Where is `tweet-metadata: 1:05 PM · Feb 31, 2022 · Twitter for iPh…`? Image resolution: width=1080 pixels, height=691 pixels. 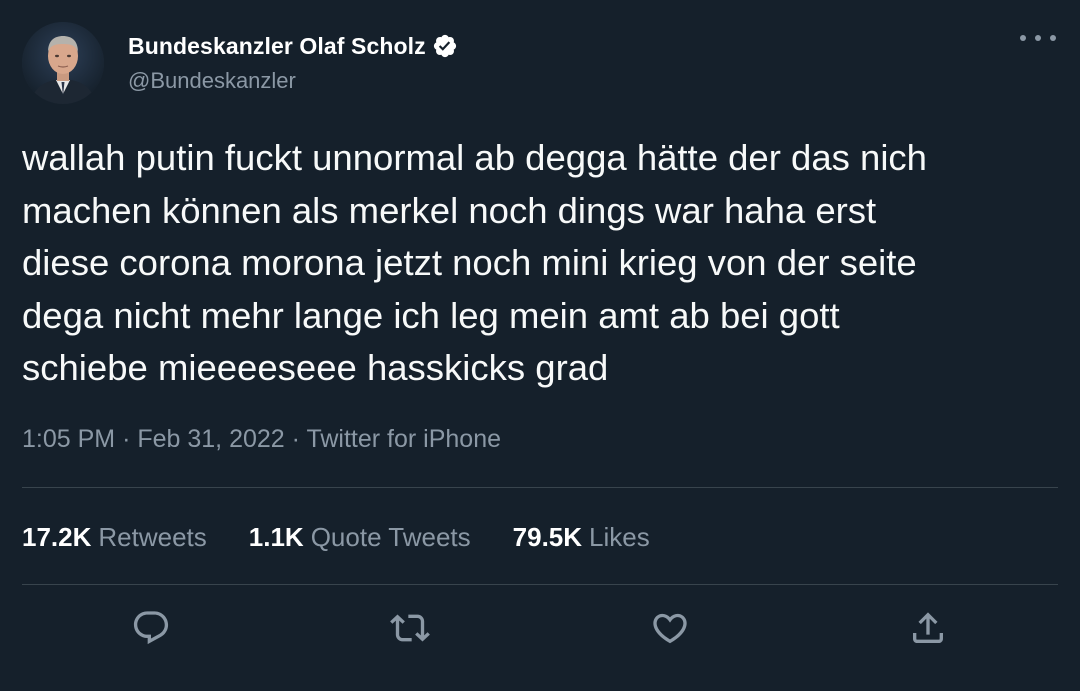
tweet-metadata: 1:05 PM · Feb 31, 2022 · Twitter for iPh… is located at coordinates (261, 439).